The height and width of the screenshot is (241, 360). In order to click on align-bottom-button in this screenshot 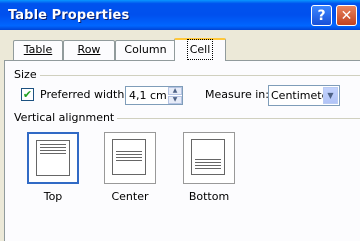, I will do `click(209, 158)`.